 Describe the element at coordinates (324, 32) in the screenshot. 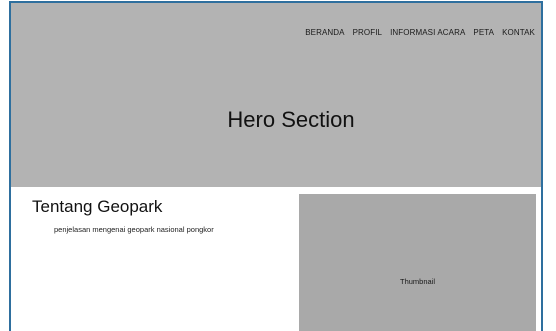

I see `nav-item-beranda: BERANDA` at that location.